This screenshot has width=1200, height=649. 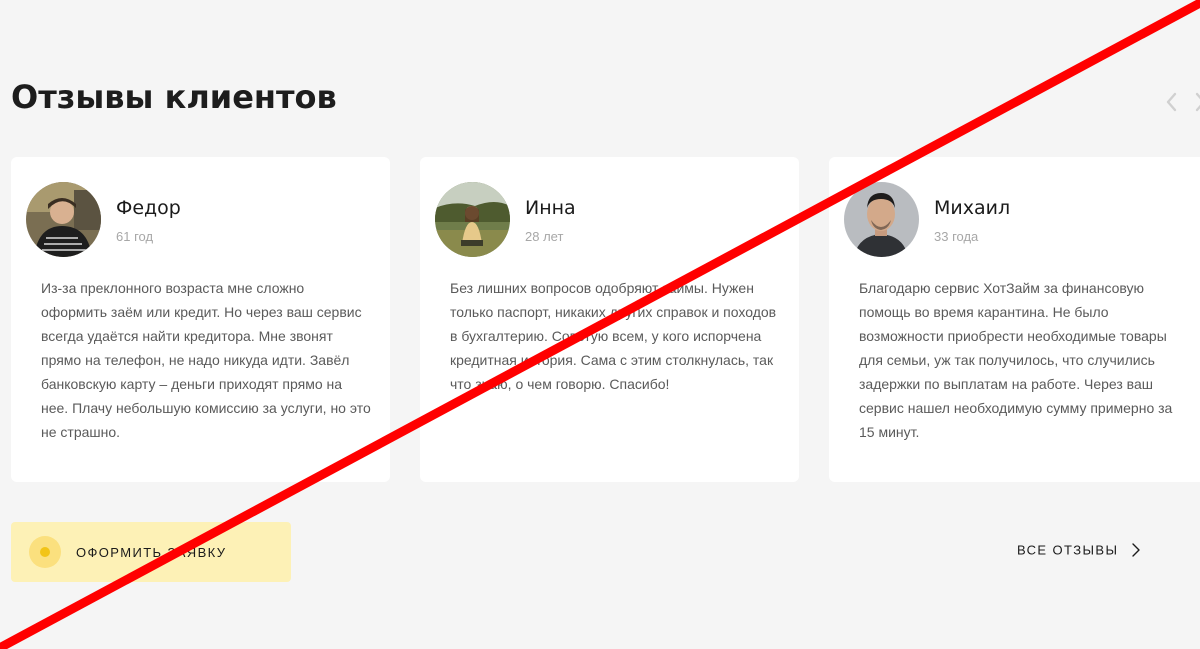 I want to click on reviewer-name: Федор, so click(x=148, y=208).